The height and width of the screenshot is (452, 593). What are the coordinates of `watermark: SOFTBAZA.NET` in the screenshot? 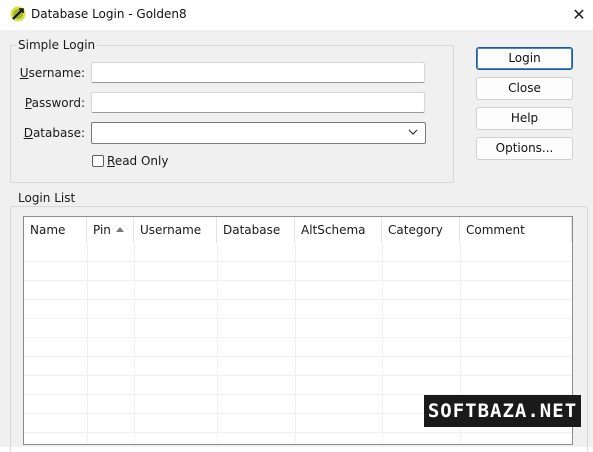 It's located at (502, 411).